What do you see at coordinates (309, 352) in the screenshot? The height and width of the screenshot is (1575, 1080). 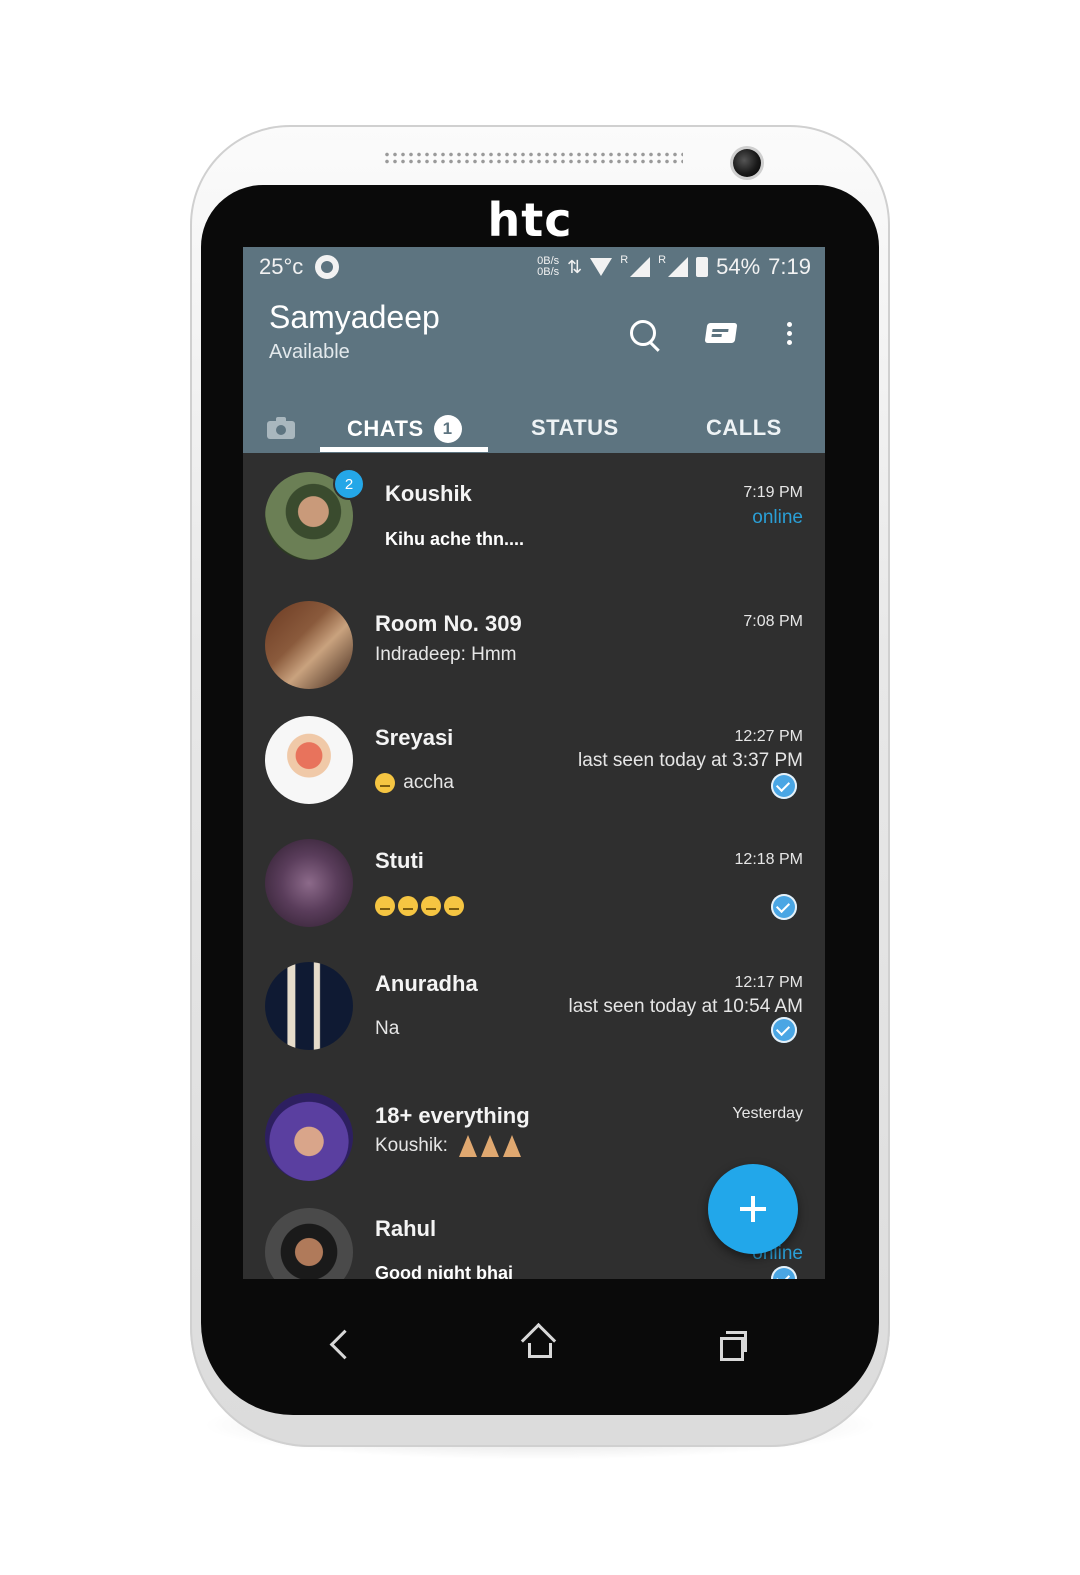 I see `profile-status: Available` at bounding box center [309, 352].